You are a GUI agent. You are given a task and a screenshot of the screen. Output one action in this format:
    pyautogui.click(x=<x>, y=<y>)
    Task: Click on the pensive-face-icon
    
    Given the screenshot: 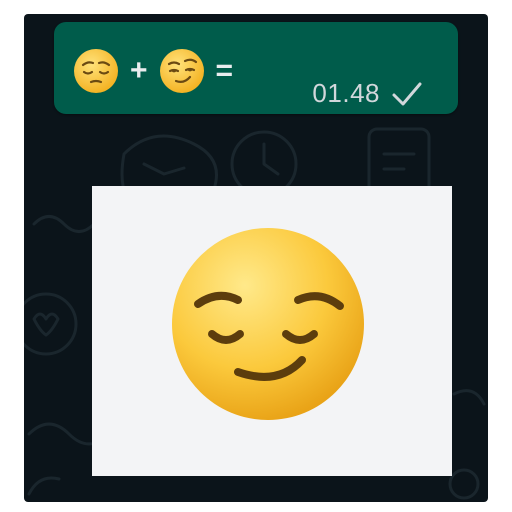 What is the action you would take?
    pyautogui.click(x=96, y=71)
    